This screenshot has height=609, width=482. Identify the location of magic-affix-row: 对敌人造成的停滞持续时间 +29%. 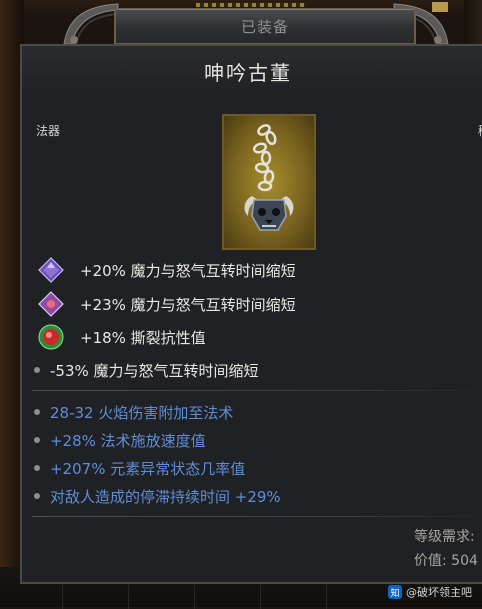
(151, 496).